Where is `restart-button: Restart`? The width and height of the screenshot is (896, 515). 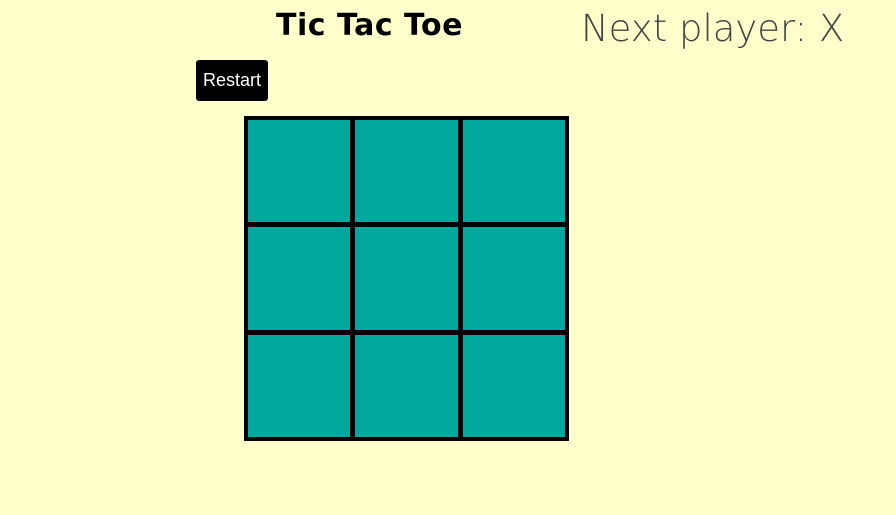
restart-button: Restart is located at coordinates (232, 80).